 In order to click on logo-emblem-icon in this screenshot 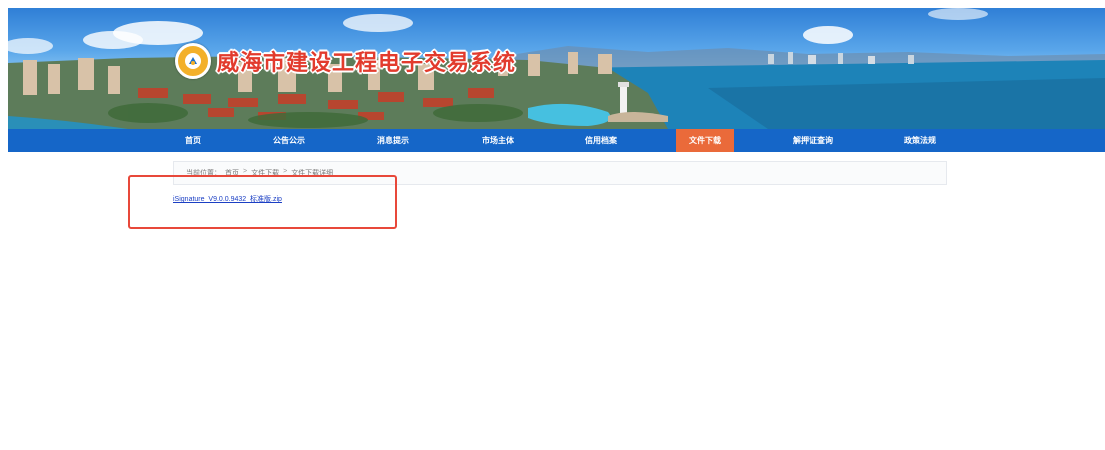, I will do `click(193, 61)`.